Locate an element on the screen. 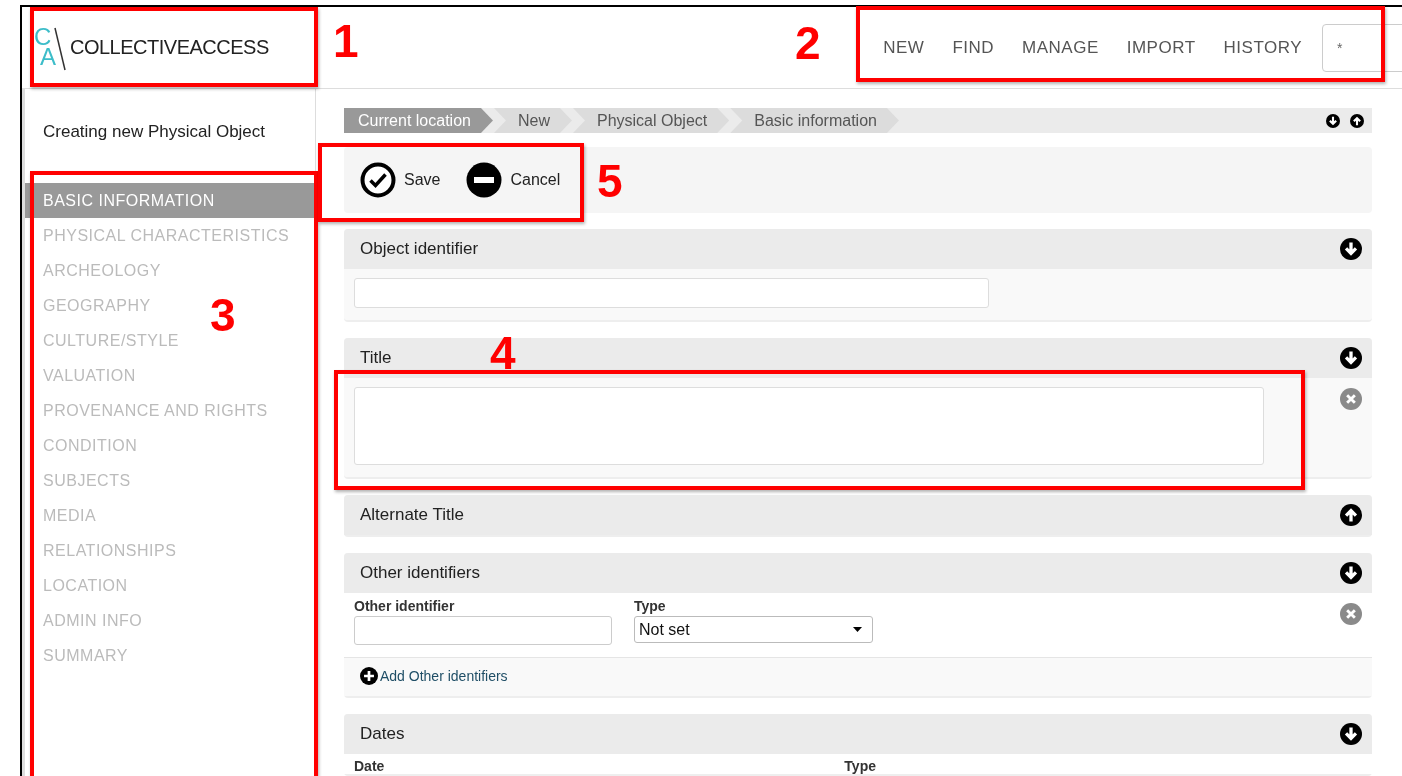  save-button: Save is located at coordinates (400, 180).